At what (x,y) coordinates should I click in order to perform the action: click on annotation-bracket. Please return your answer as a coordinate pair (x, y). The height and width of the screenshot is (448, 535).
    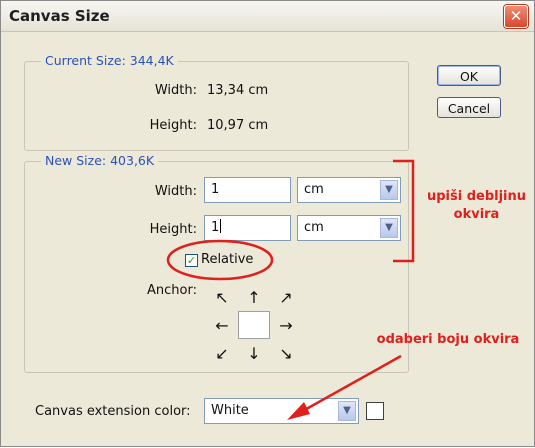
    Looking at the image, I should click on (404, 211).